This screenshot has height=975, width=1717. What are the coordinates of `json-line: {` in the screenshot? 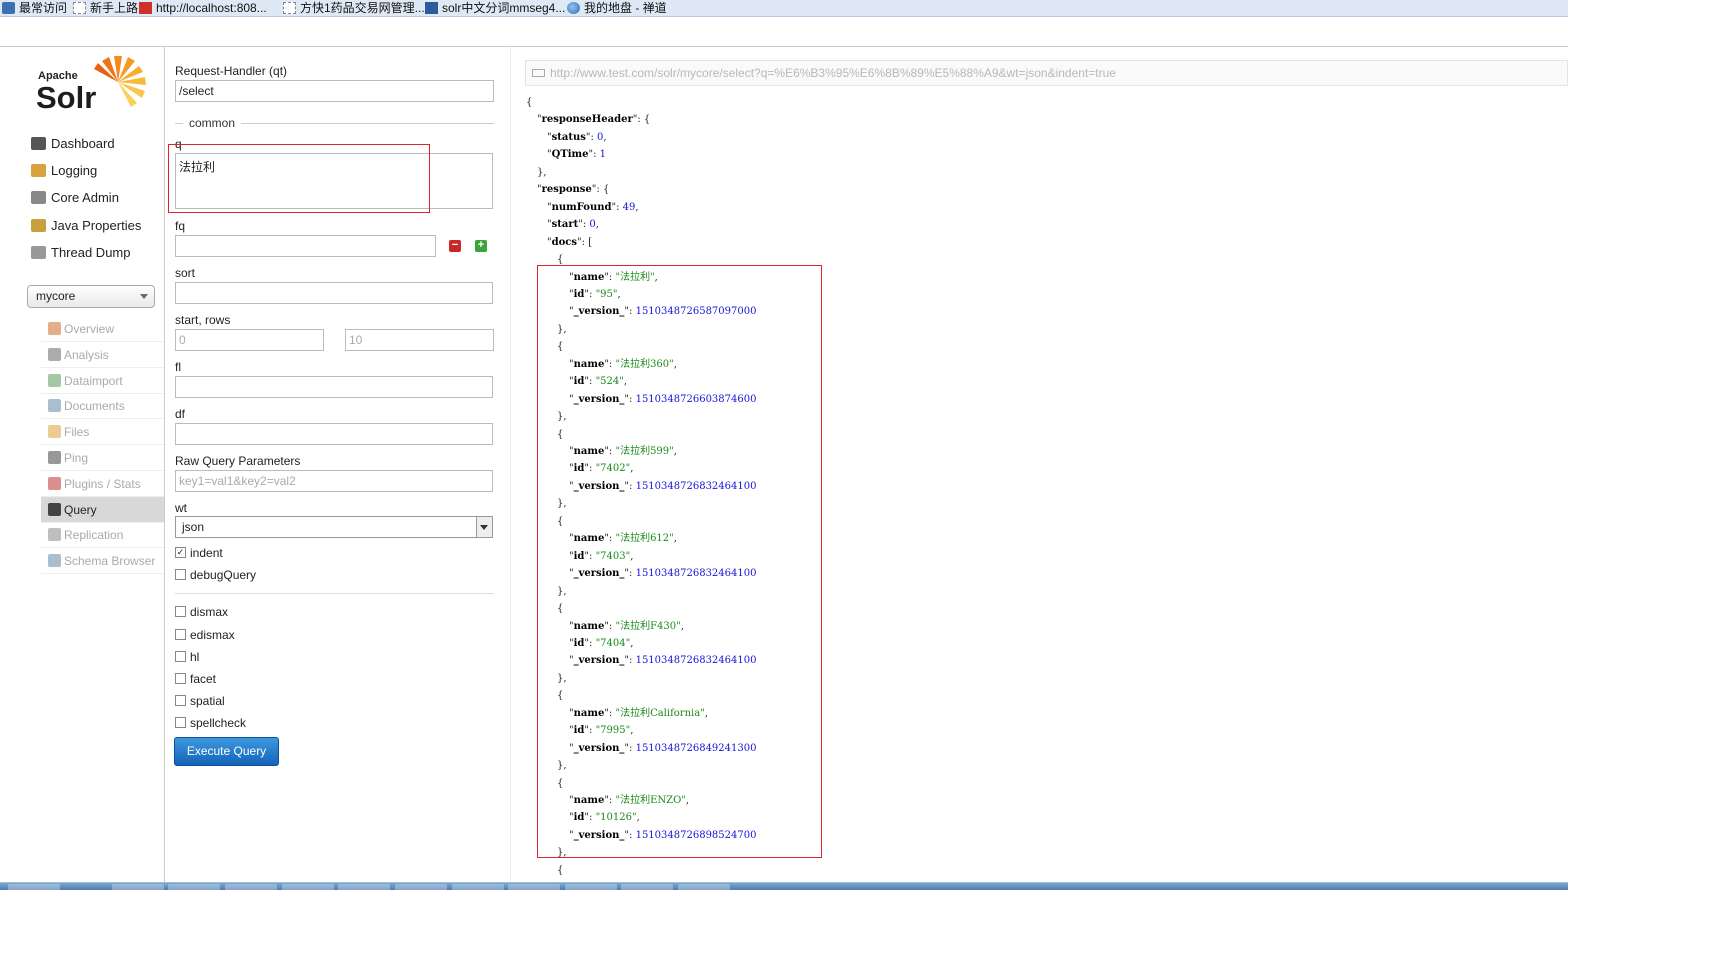 It's located at (560, 871).